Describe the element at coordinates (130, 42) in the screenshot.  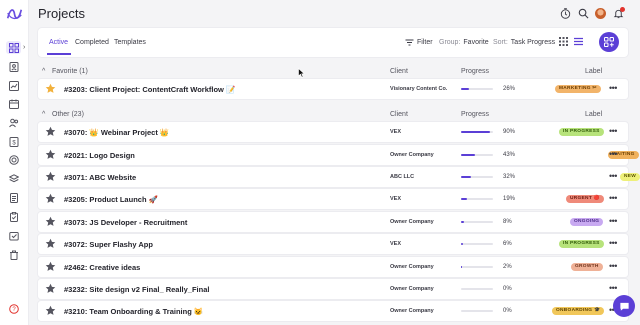
I see `tab-templates: Templates` at that location.